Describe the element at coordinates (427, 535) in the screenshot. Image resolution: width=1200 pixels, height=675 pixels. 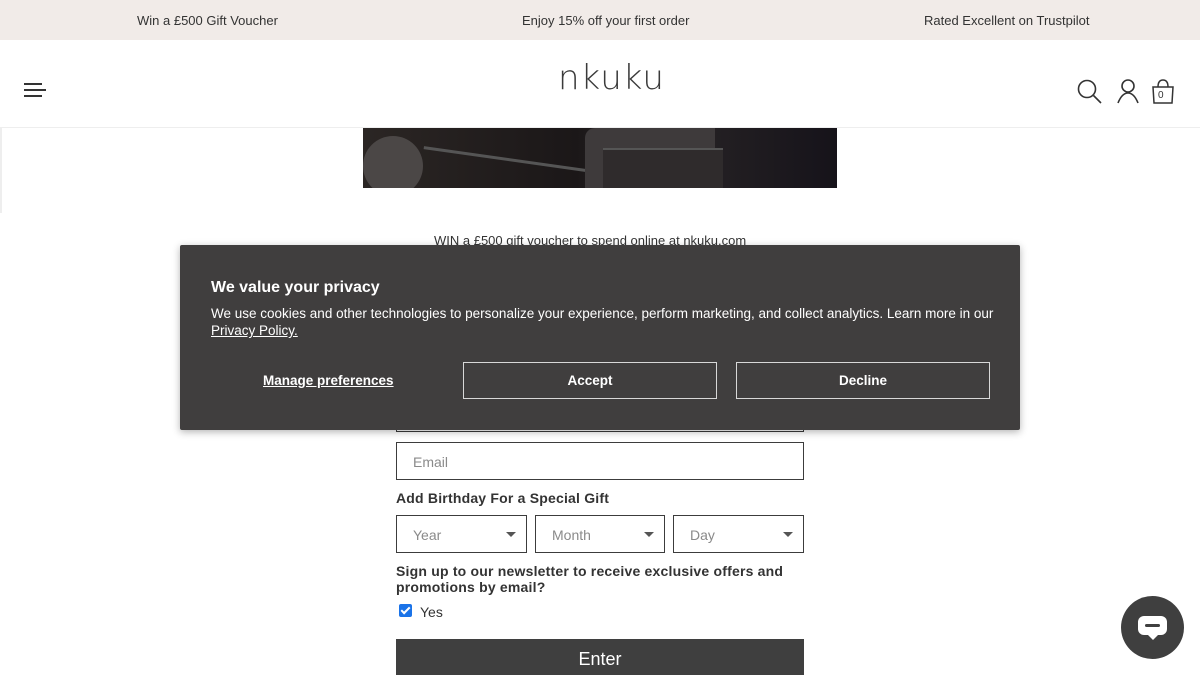
I see `year-select-value: Year` at that location.